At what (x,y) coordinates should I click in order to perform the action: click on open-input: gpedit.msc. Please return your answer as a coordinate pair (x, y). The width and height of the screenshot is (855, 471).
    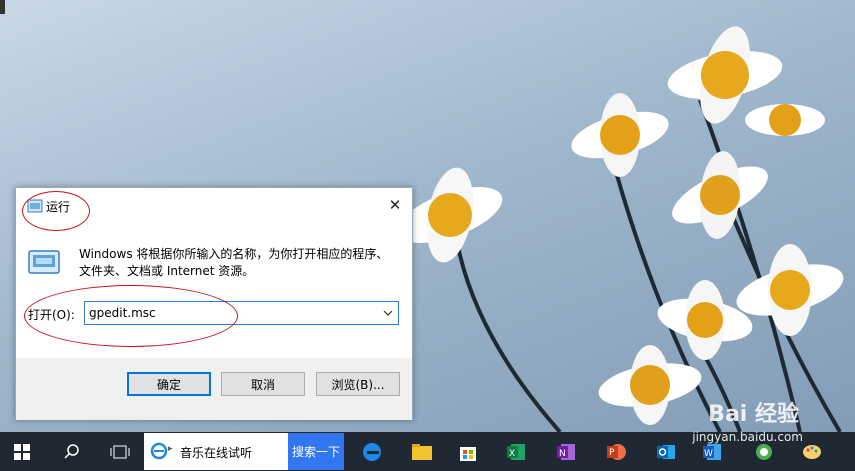
    Looking at the image, I should click on (122, 313).